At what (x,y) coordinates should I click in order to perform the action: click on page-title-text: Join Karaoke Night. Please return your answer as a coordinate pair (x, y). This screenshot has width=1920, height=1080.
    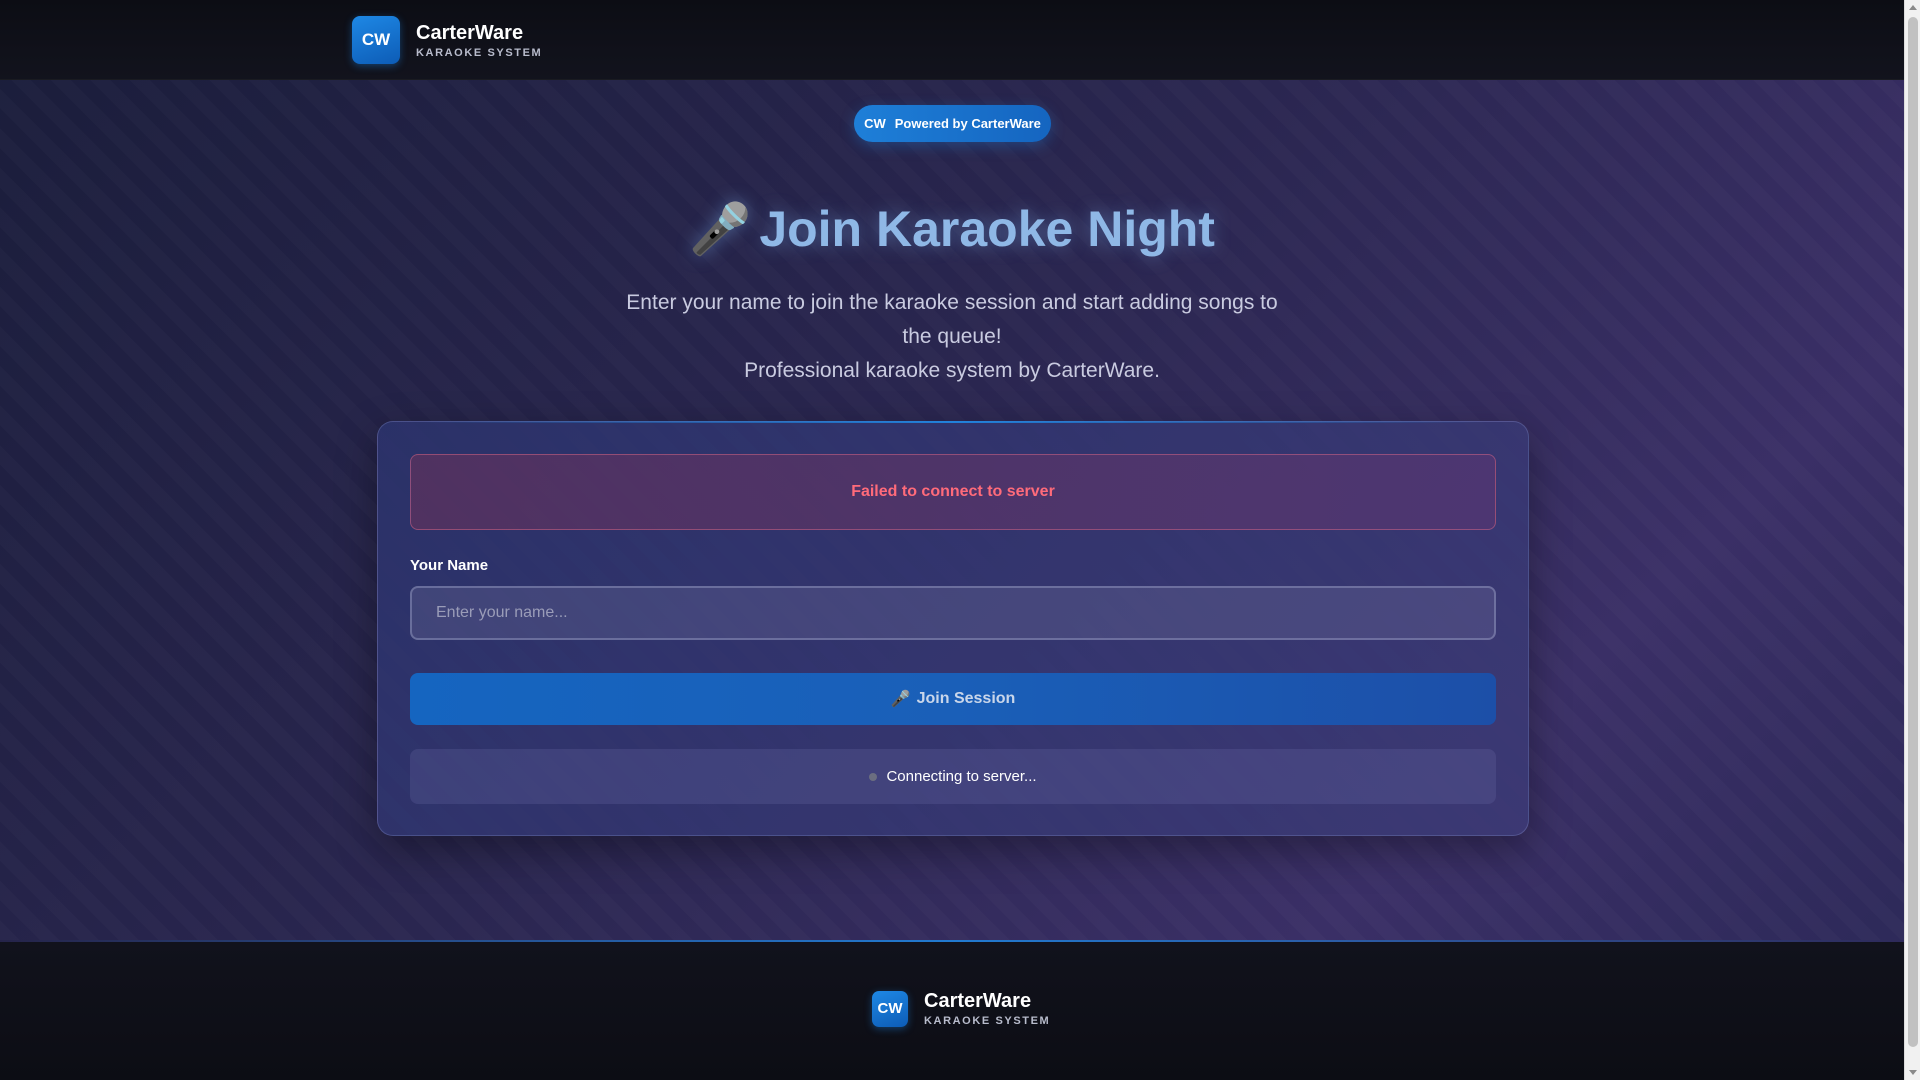
    Looking at the image, I should click on (987, 229).